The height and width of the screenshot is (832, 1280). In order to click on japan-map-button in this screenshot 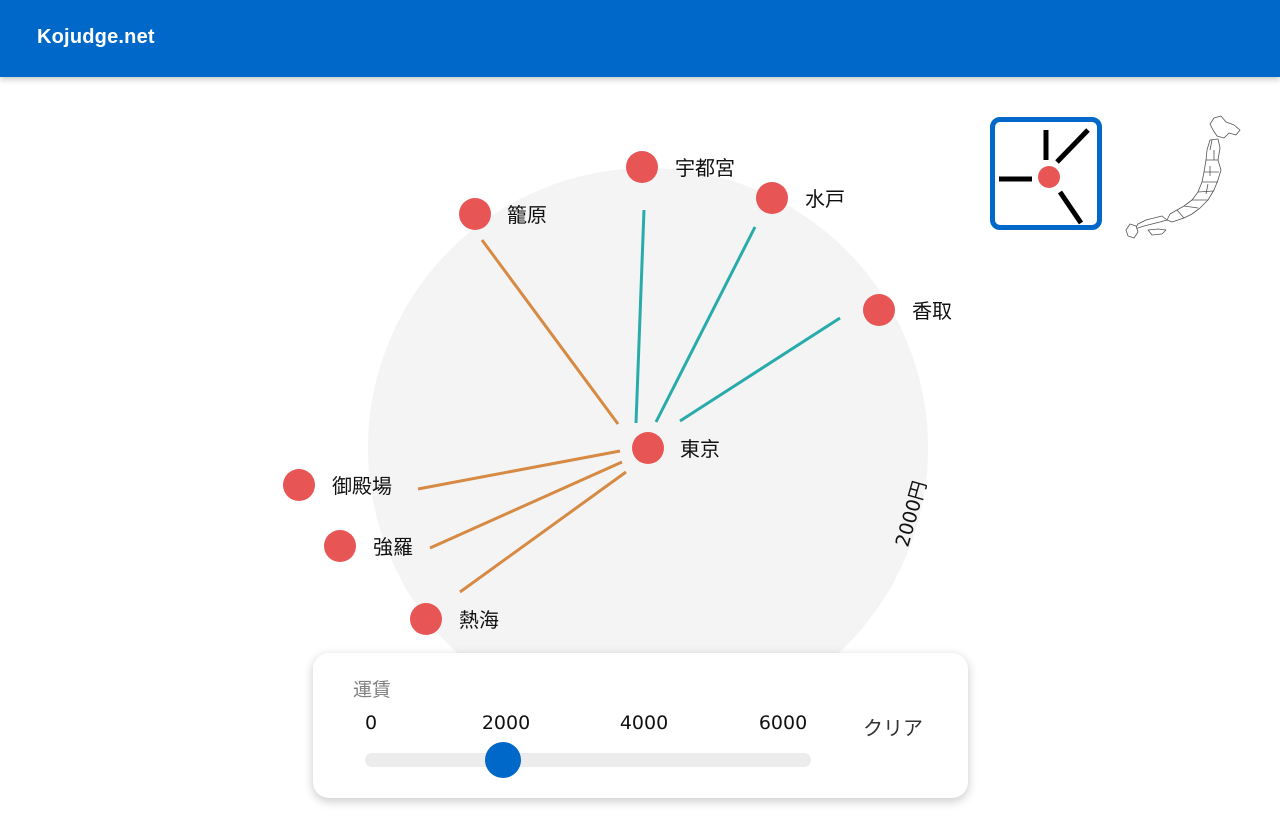, I will do `click(1186, 176)`.